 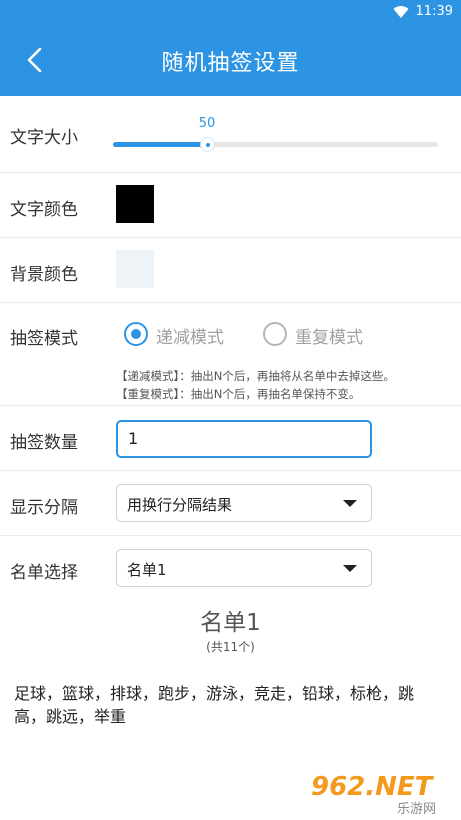 I want to click on app-bar: 随机抽签设置, so click(x=230, y=60).